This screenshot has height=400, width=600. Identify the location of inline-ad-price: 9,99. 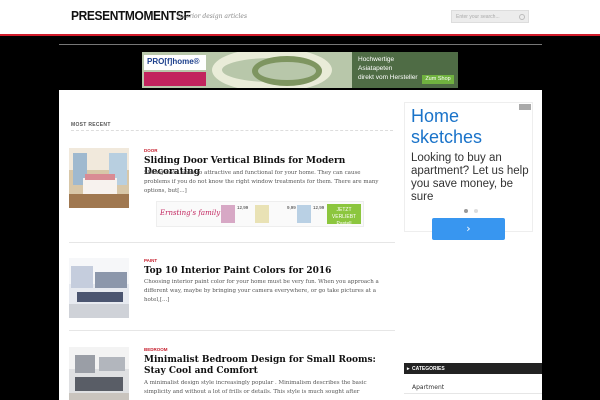
(291, 207).